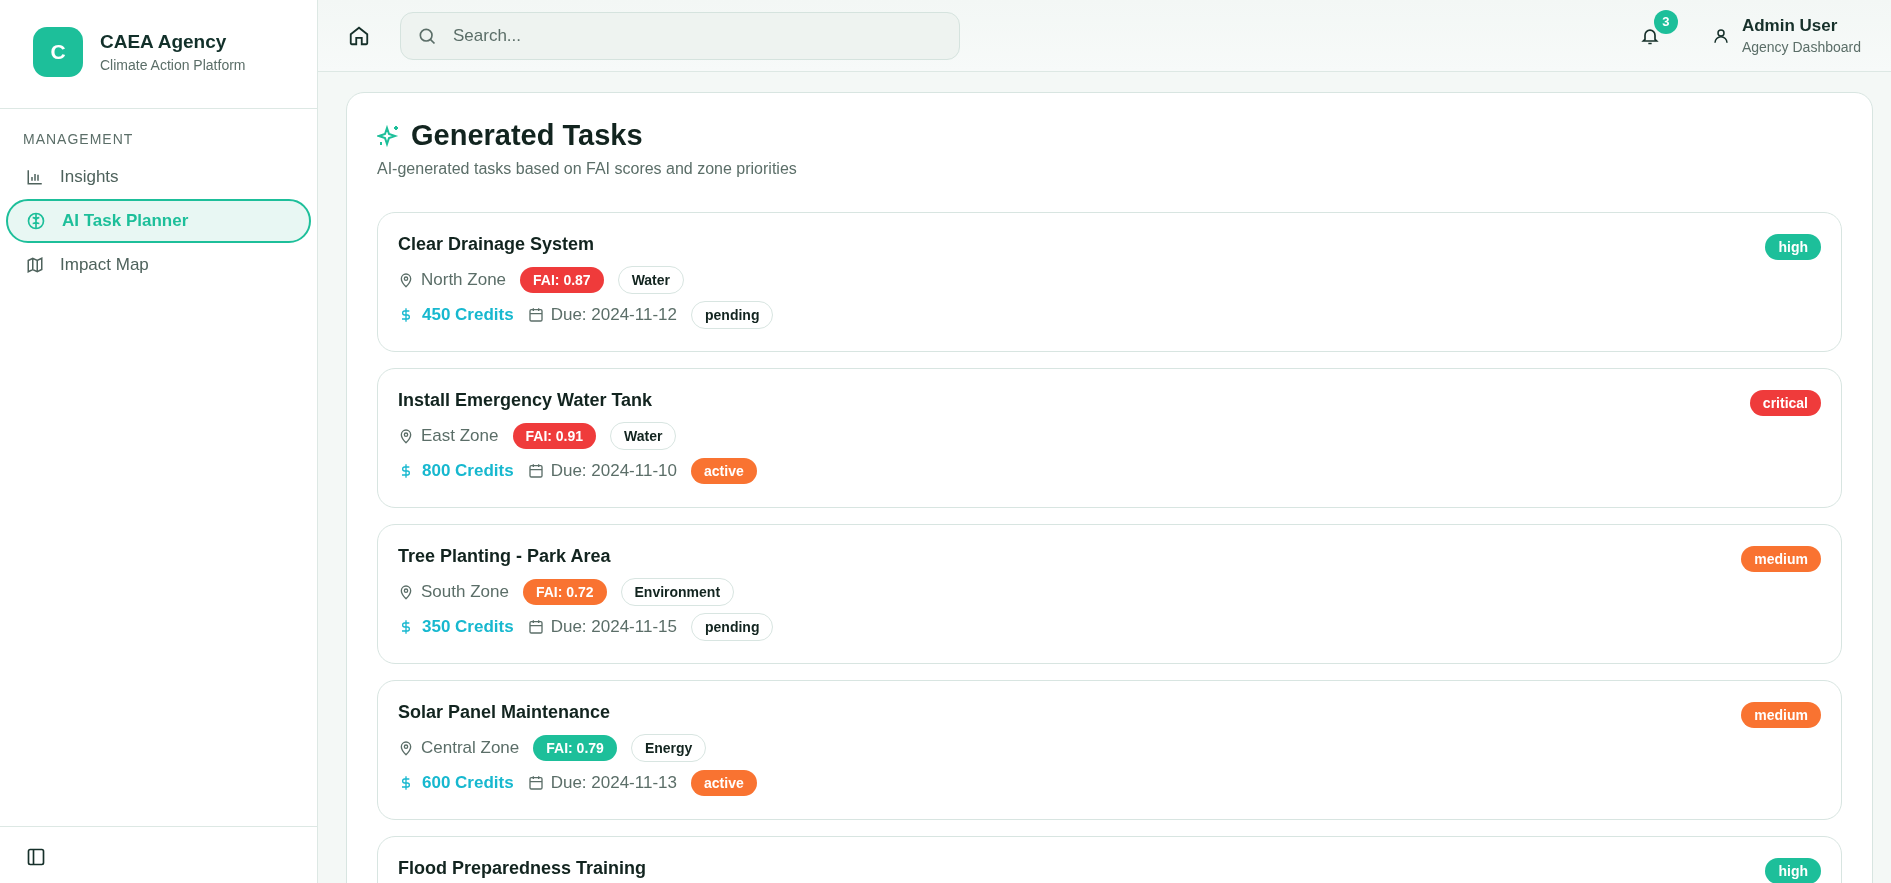 The width and height of the screenshot is (1891, 883). I want to click on credits-amount: 600 Credits, so click(468, 782).